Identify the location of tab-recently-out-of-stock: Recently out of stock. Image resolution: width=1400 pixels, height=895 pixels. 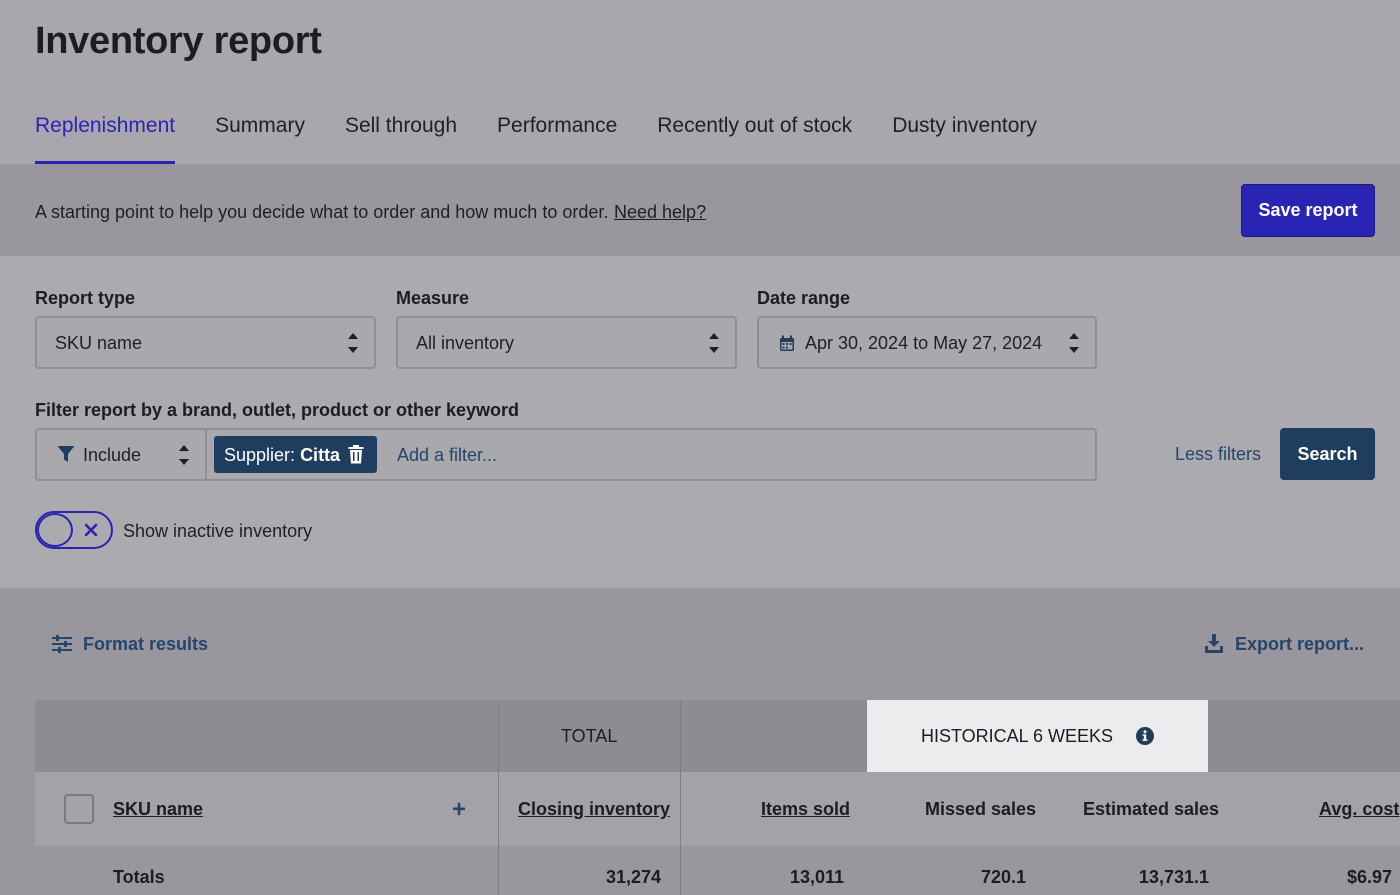
(754, 137).